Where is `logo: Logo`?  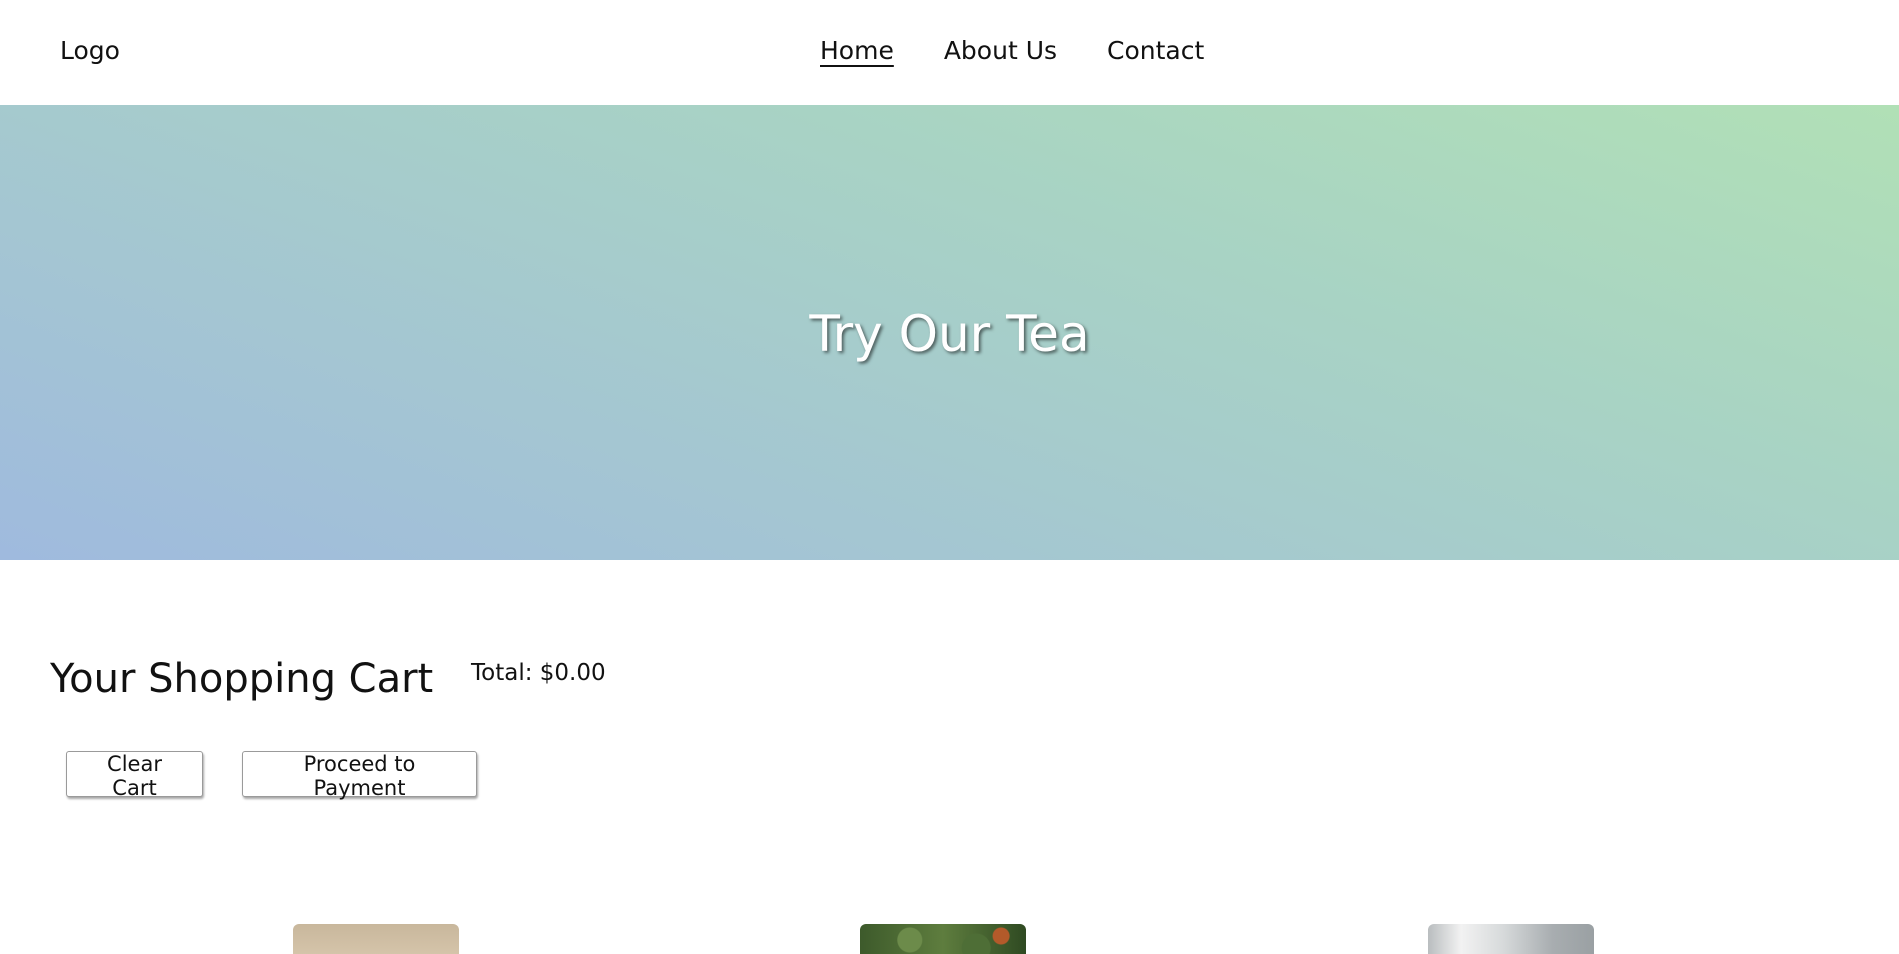 logo: Logo is located at coordinates (90, 50).